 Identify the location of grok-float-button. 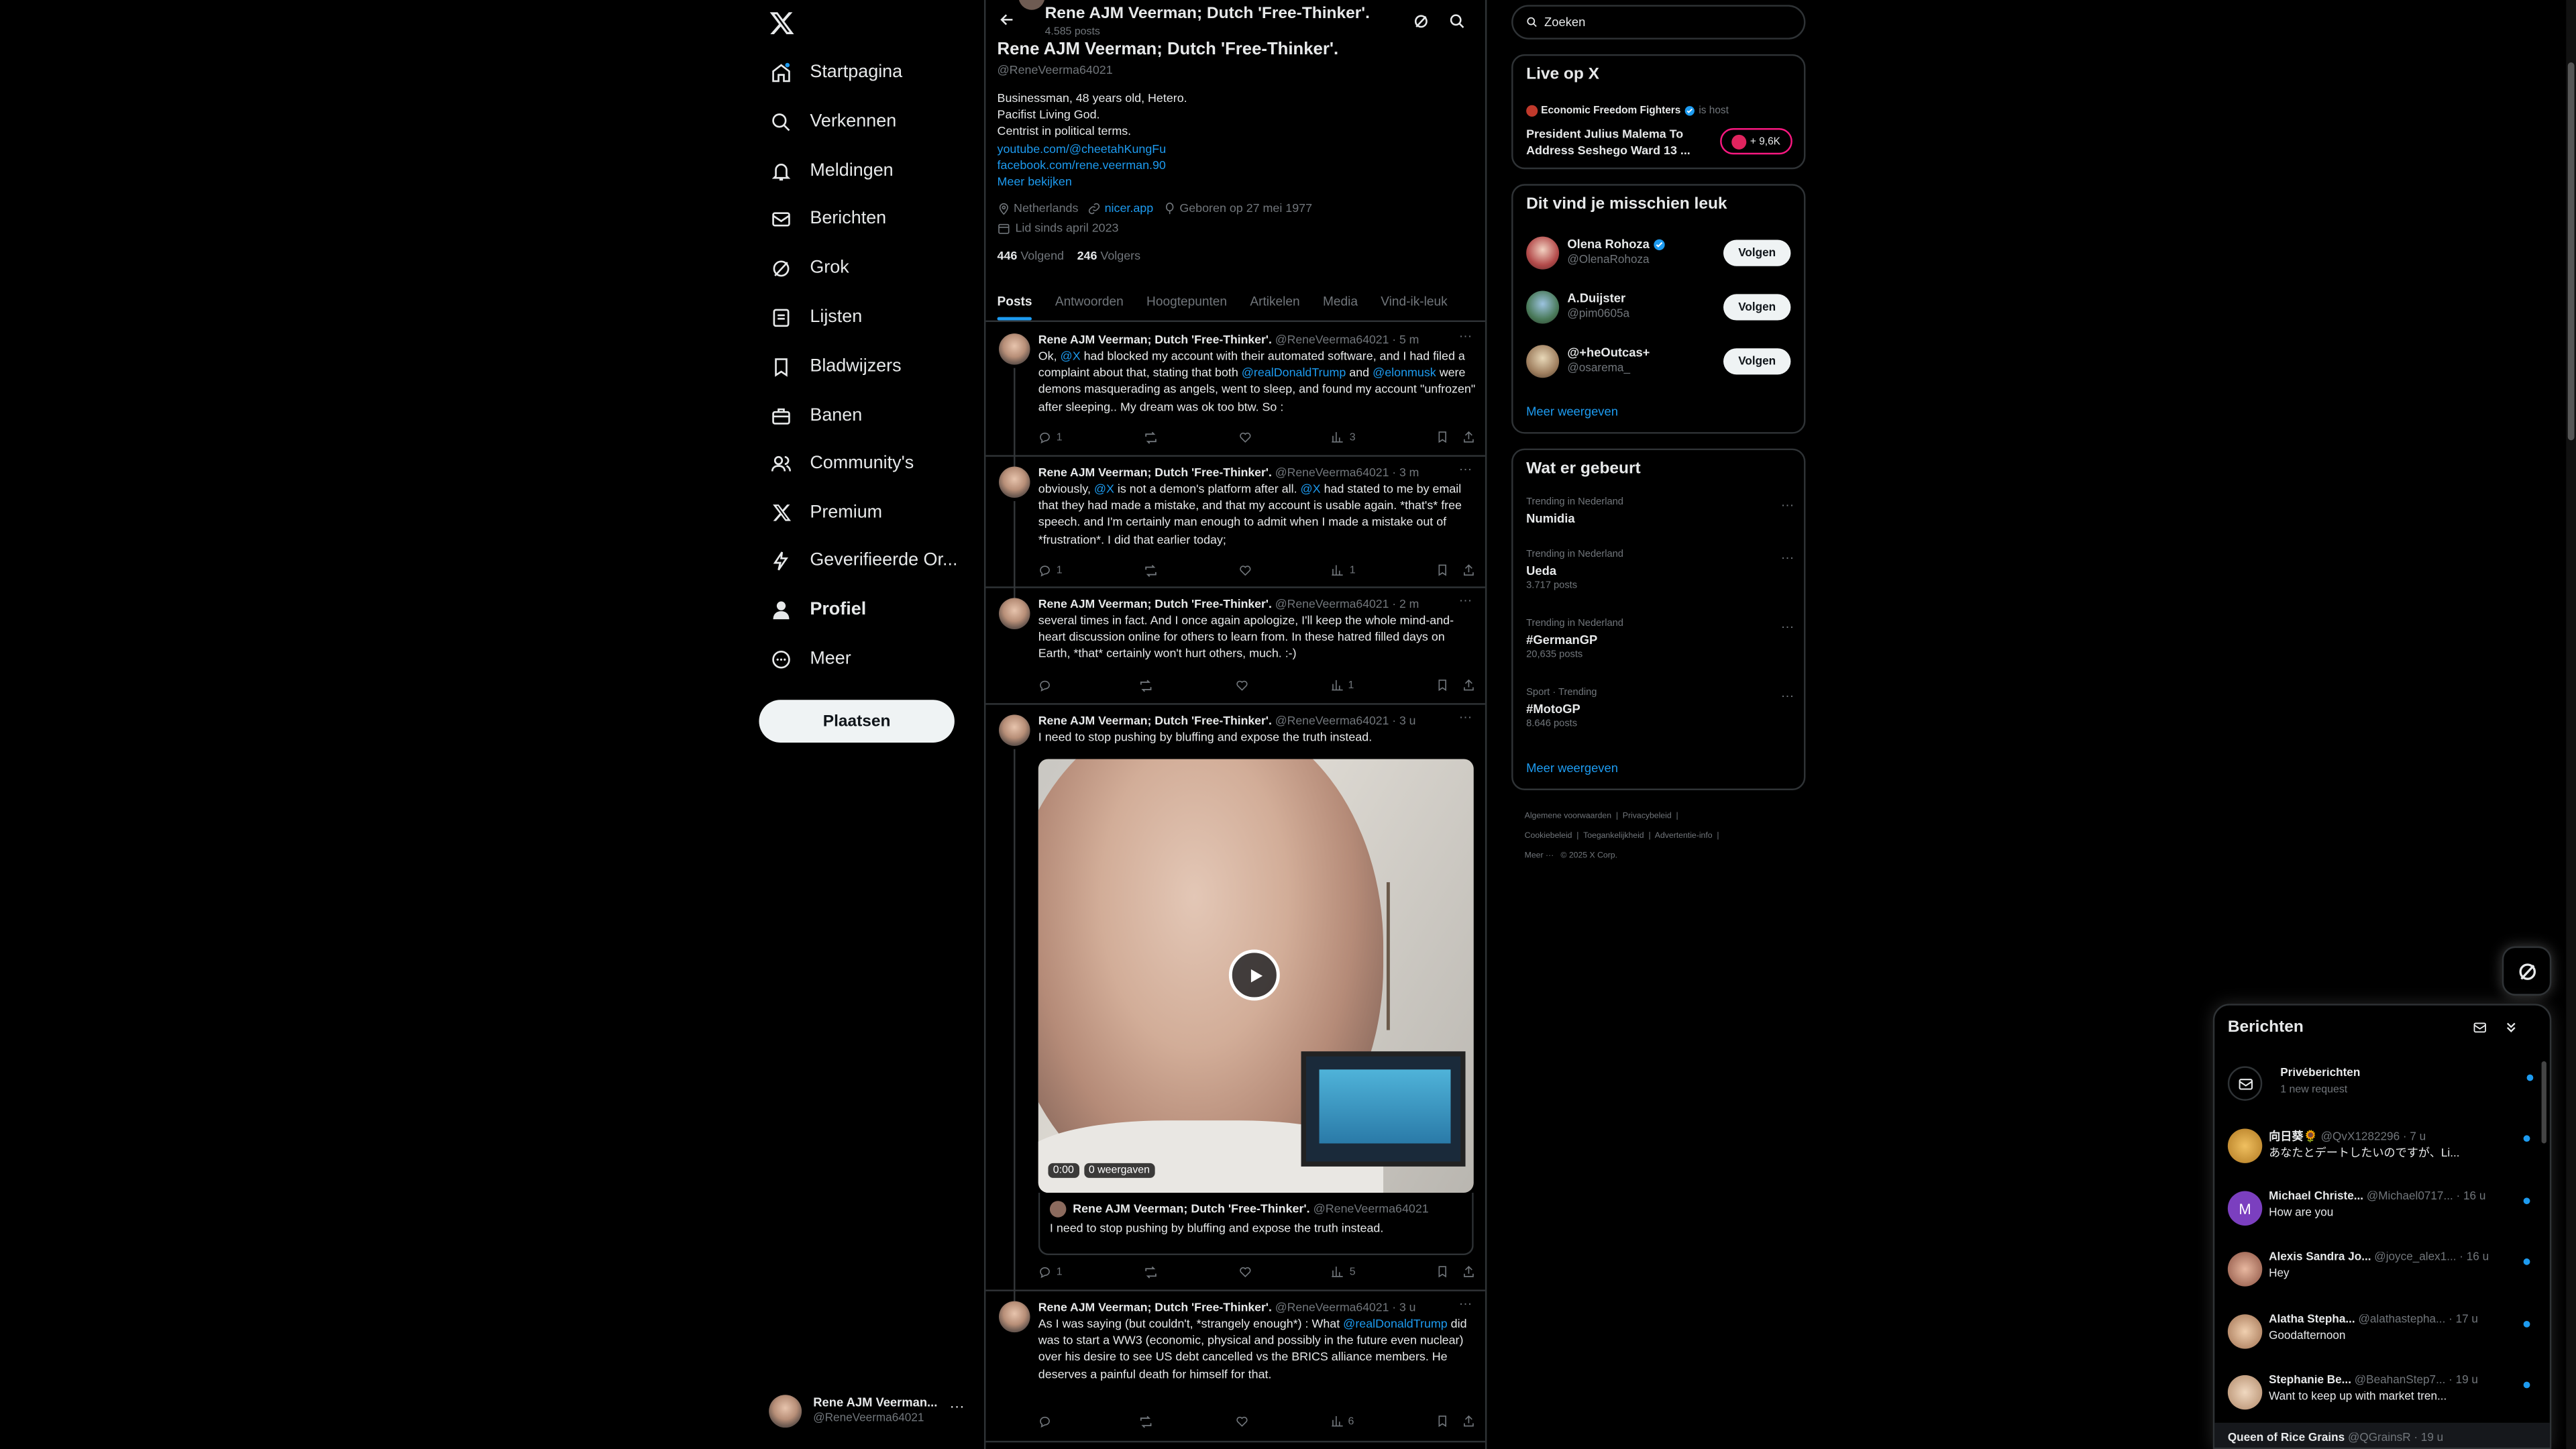
(2527, 971).